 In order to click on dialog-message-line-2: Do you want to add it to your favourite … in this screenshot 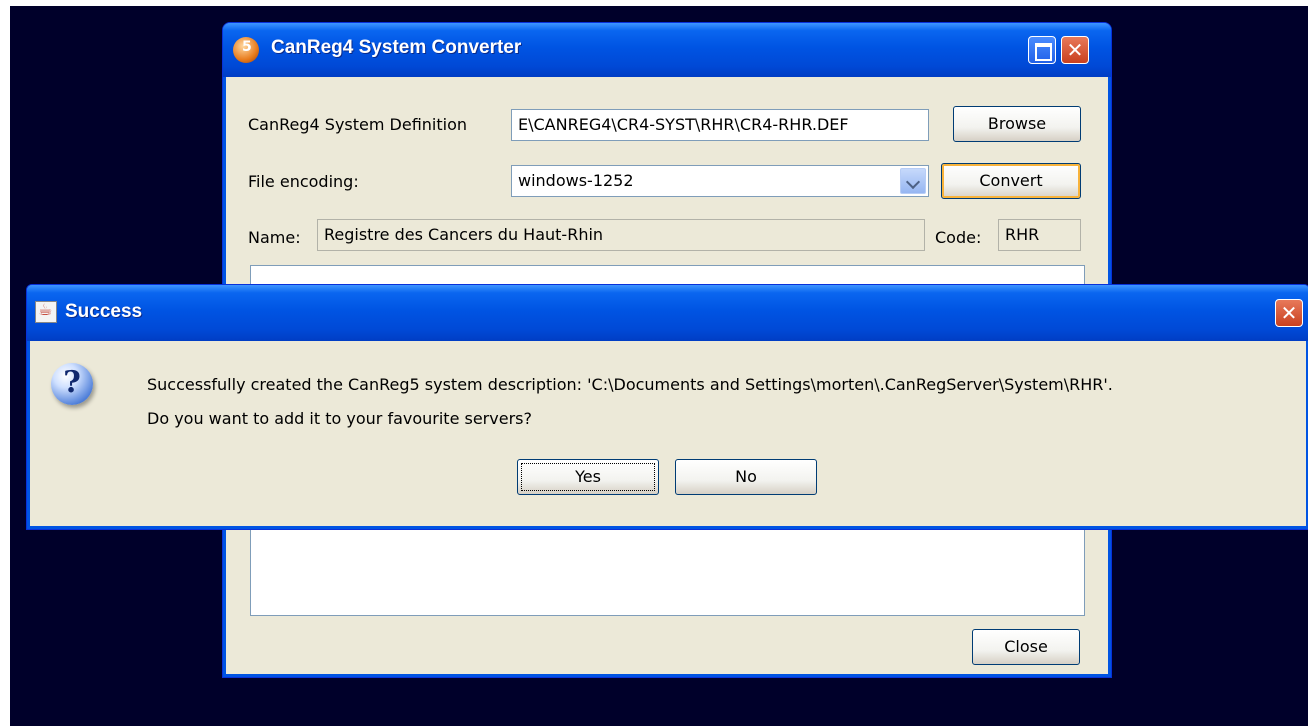, I will do `click(339, 418)`.